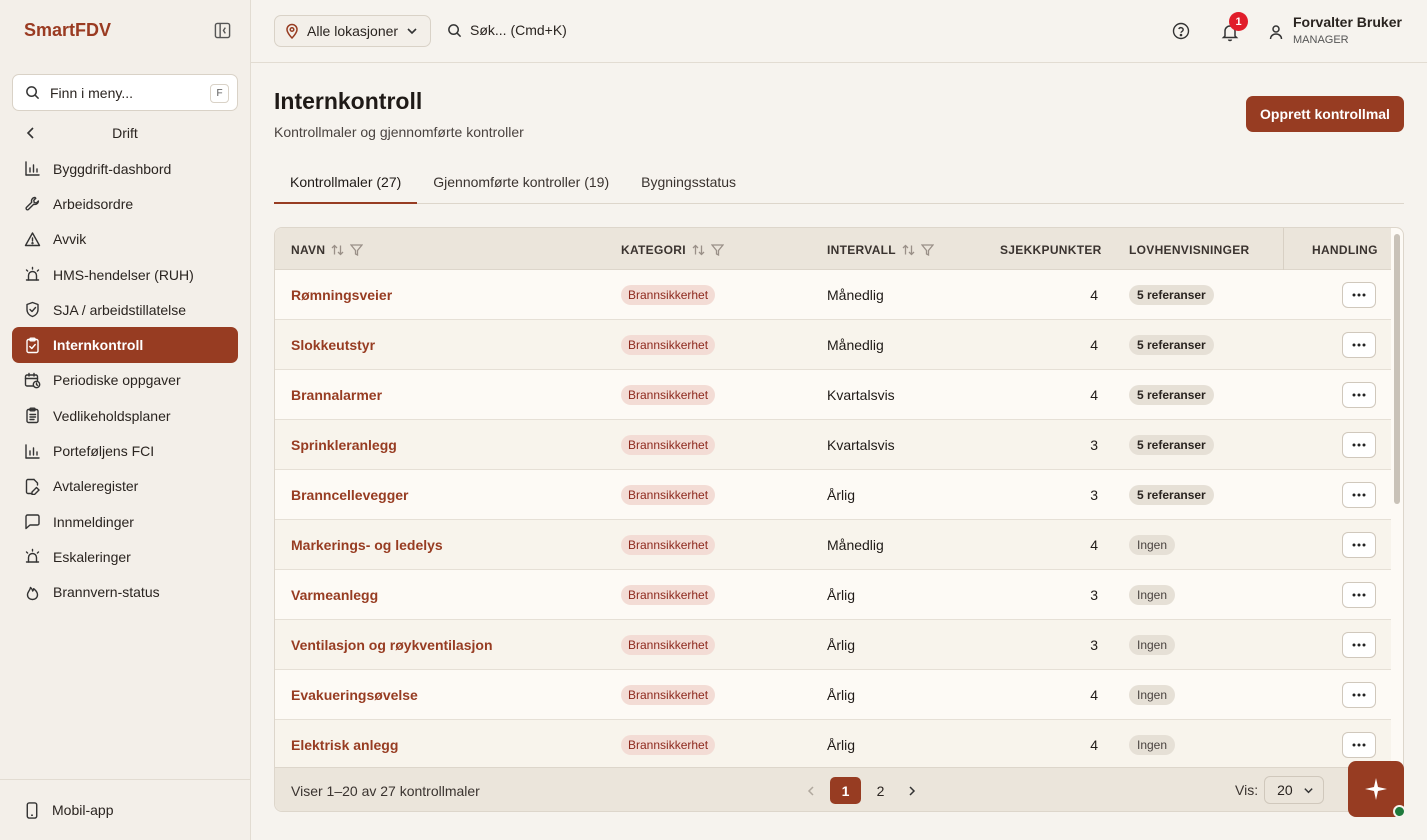 The height and width of the screenshot is (840, 1427). What do you see at coordinates (308, 250) in the screenshot?
I see `col-name-label: NAVN` at bounding box center [308, 250].